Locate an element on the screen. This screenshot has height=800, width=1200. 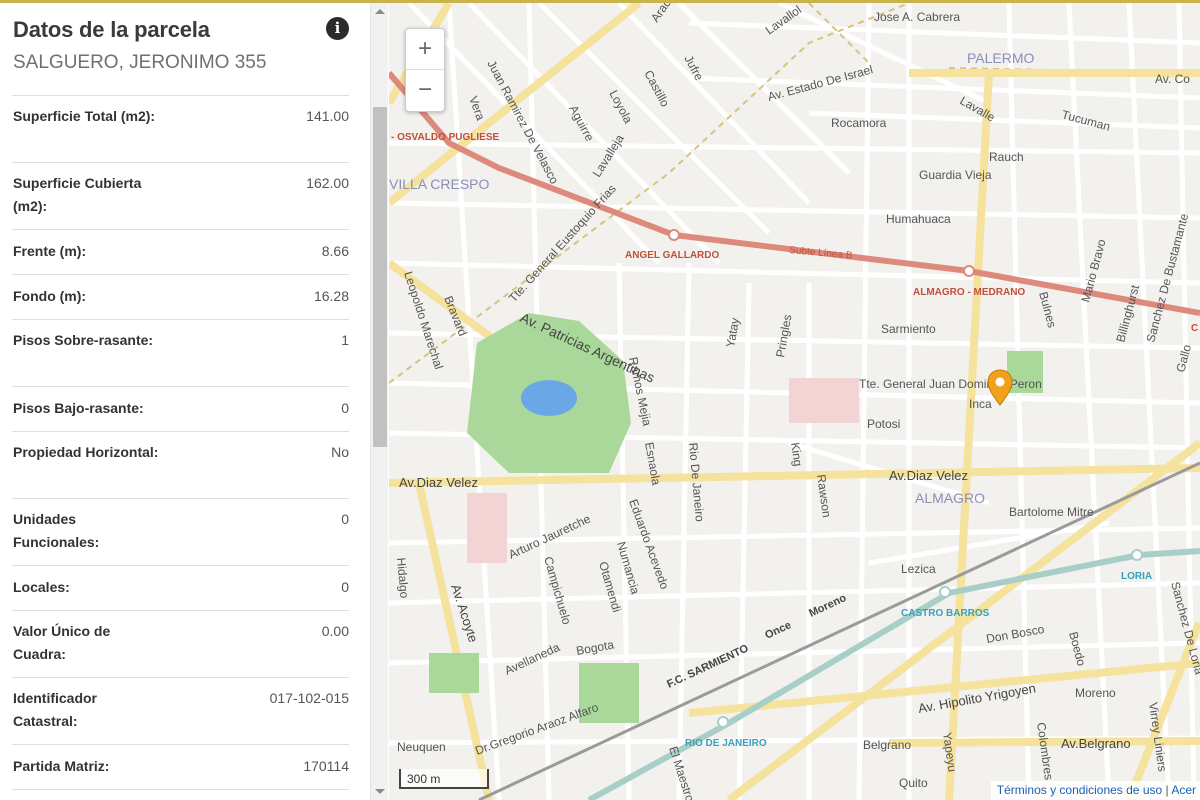
data-row-label: Valor Único de Cuadra: is located at coordinates (62, 642).